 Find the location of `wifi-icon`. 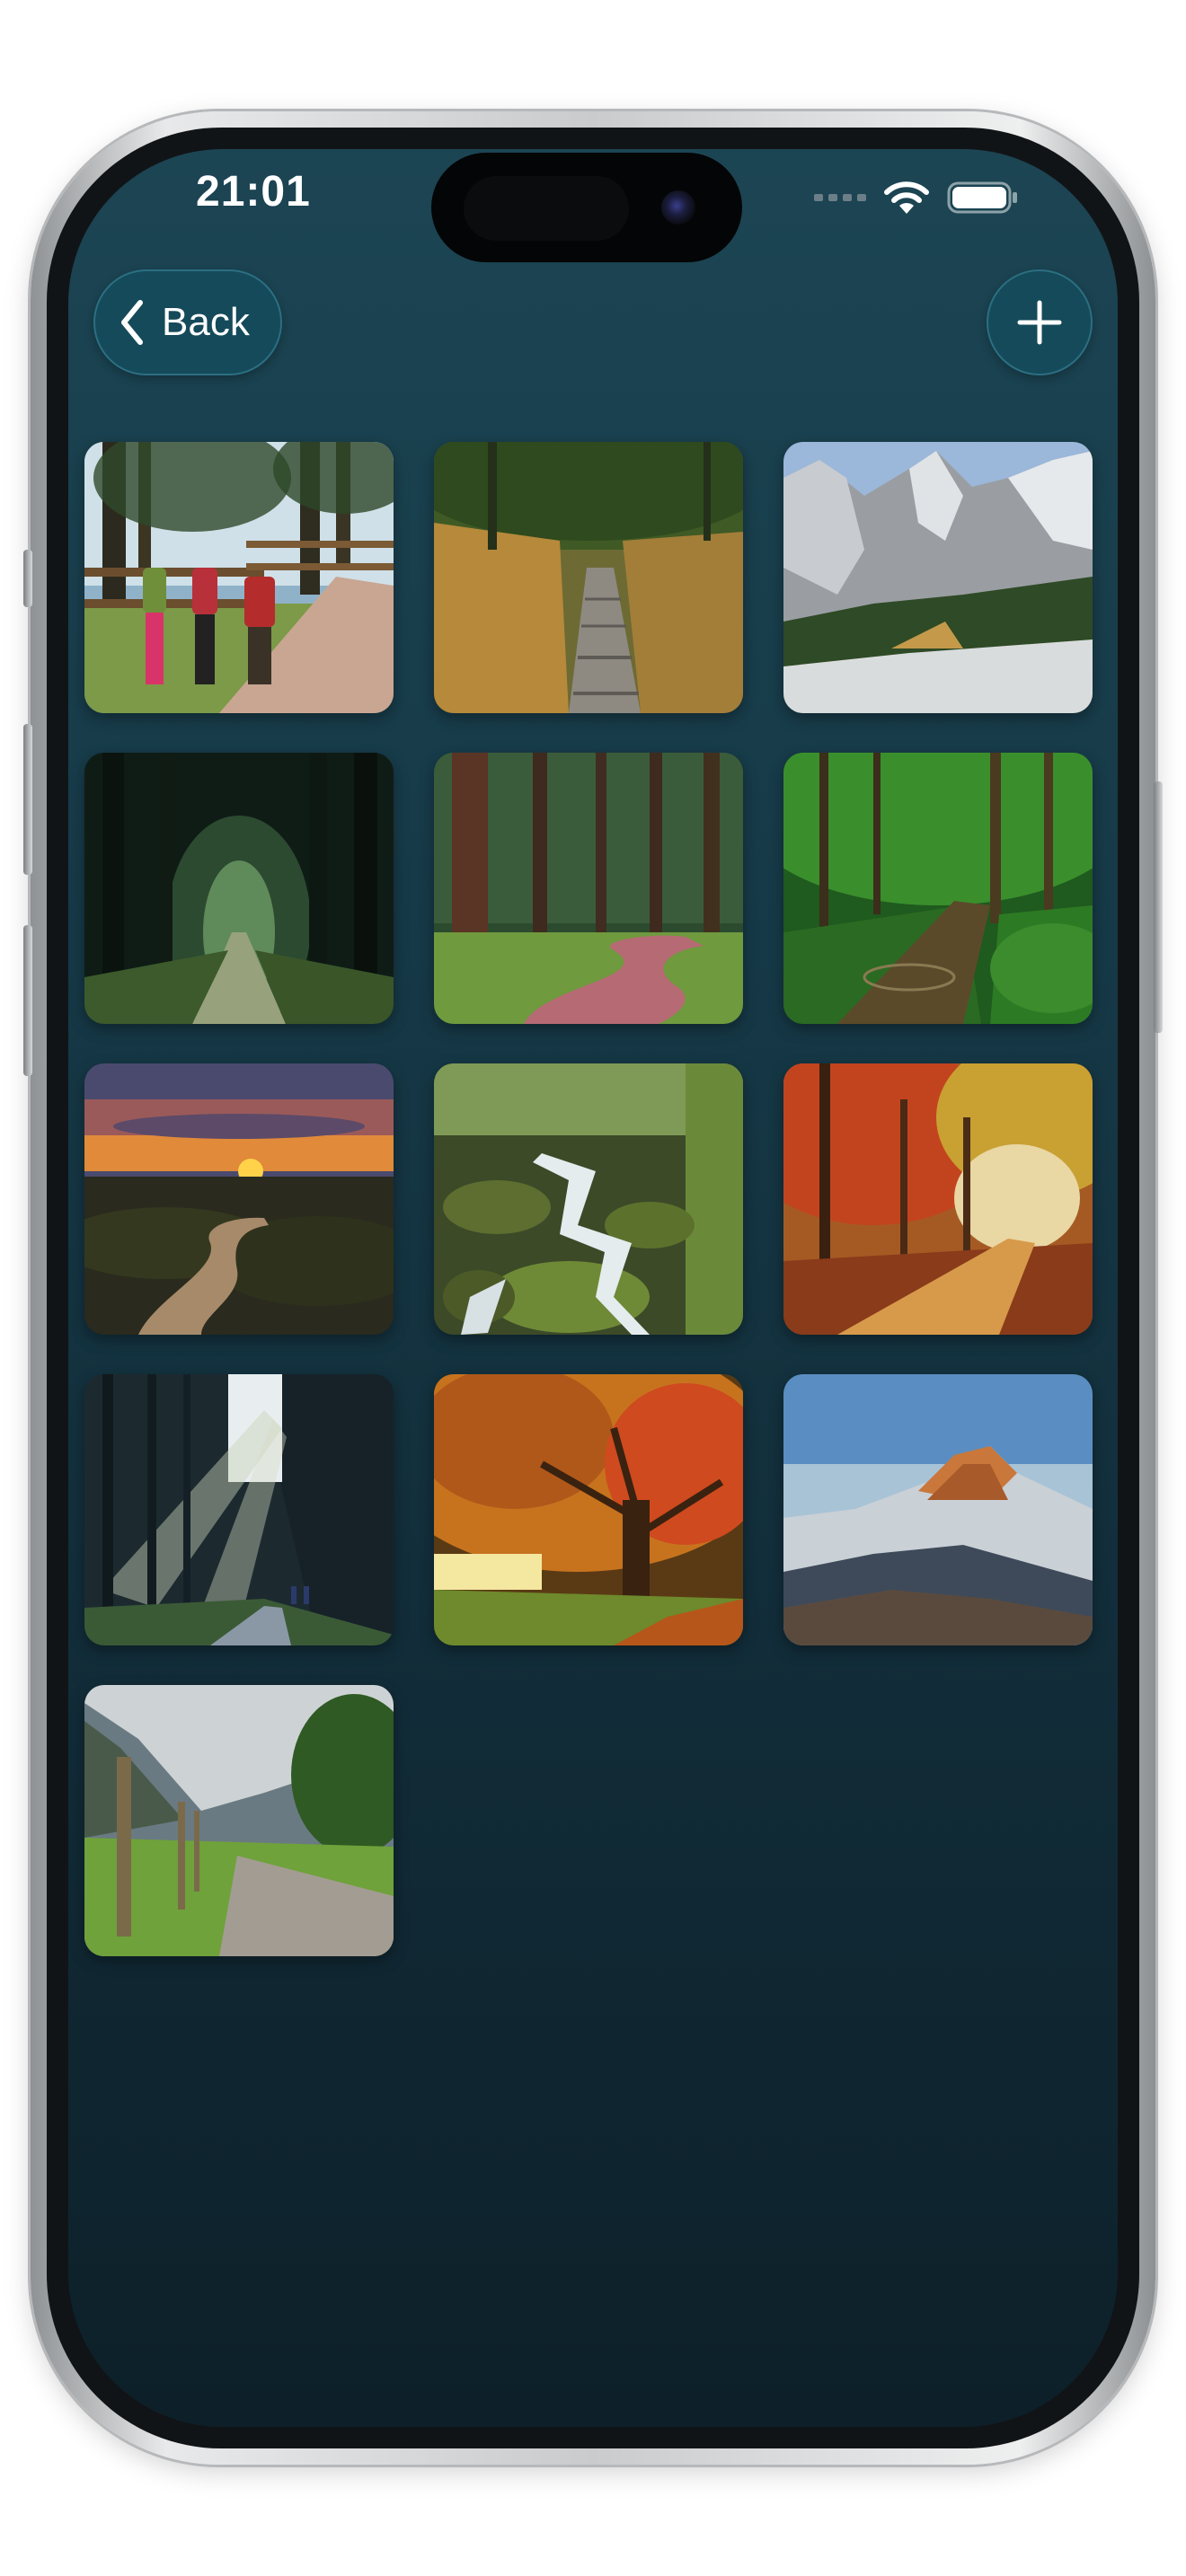

wifi-icon is located at coordinates (906, 197).